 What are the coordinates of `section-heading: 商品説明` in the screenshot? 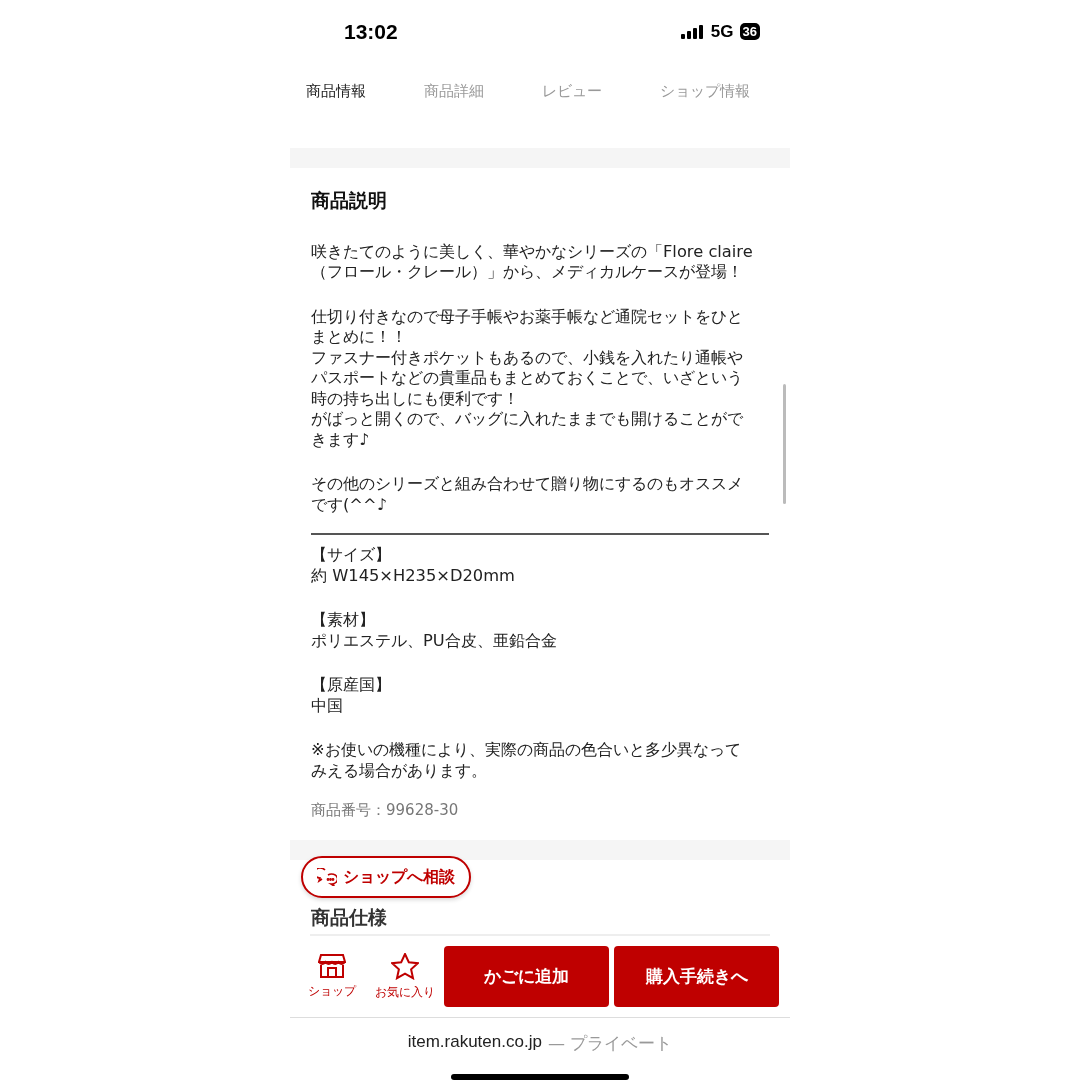 It's located at (349, 200).